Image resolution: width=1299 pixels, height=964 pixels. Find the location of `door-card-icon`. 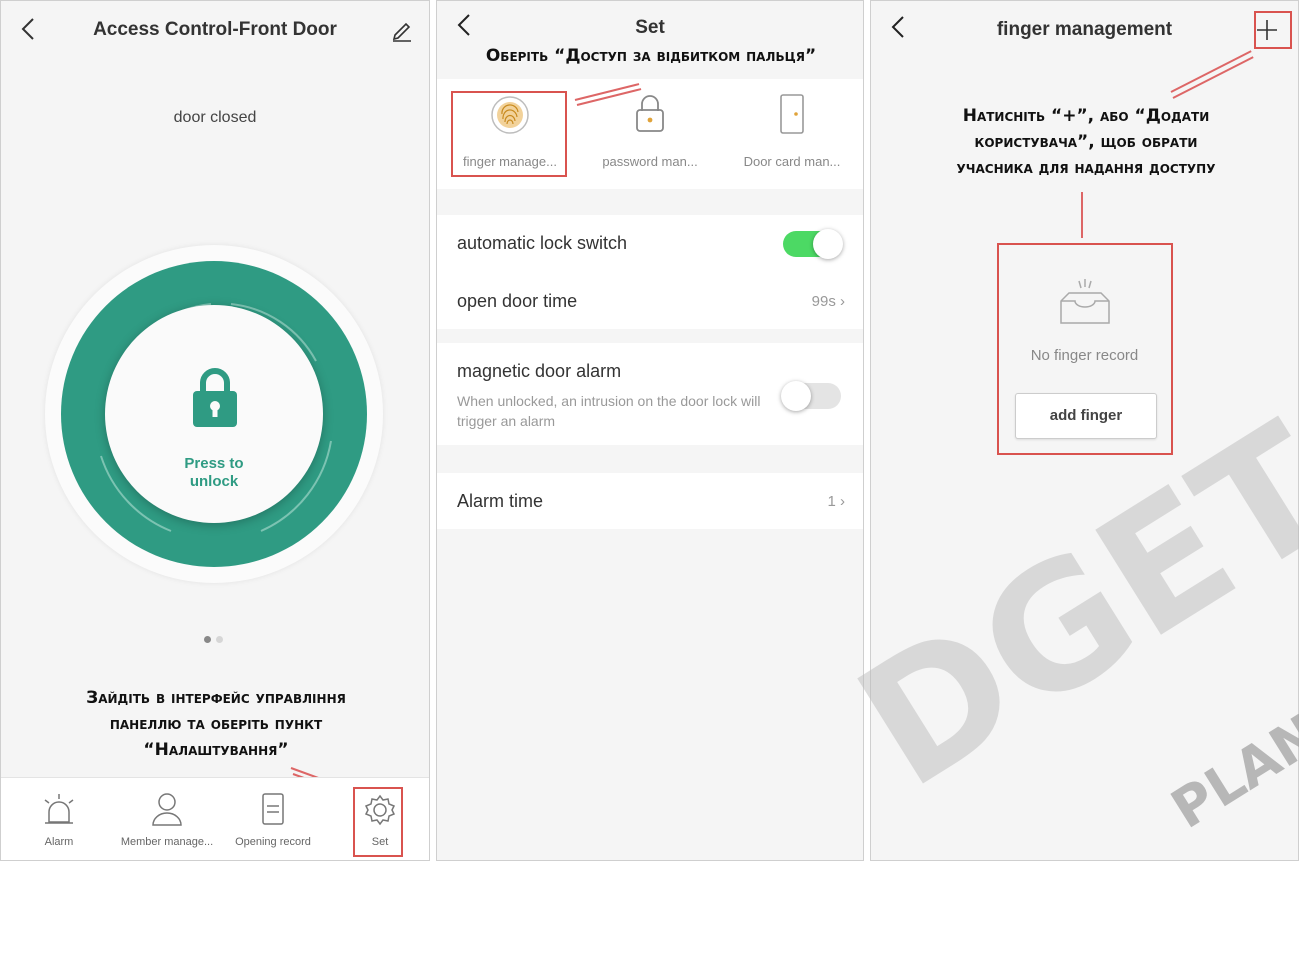

door-card-icon is located at coordinates (792, 114).